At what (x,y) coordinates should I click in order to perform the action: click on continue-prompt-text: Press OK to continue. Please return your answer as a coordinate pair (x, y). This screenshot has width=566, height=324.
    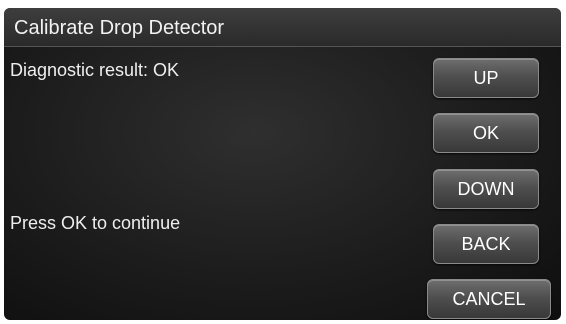
    Looking at the image, I should click on (95, 223).